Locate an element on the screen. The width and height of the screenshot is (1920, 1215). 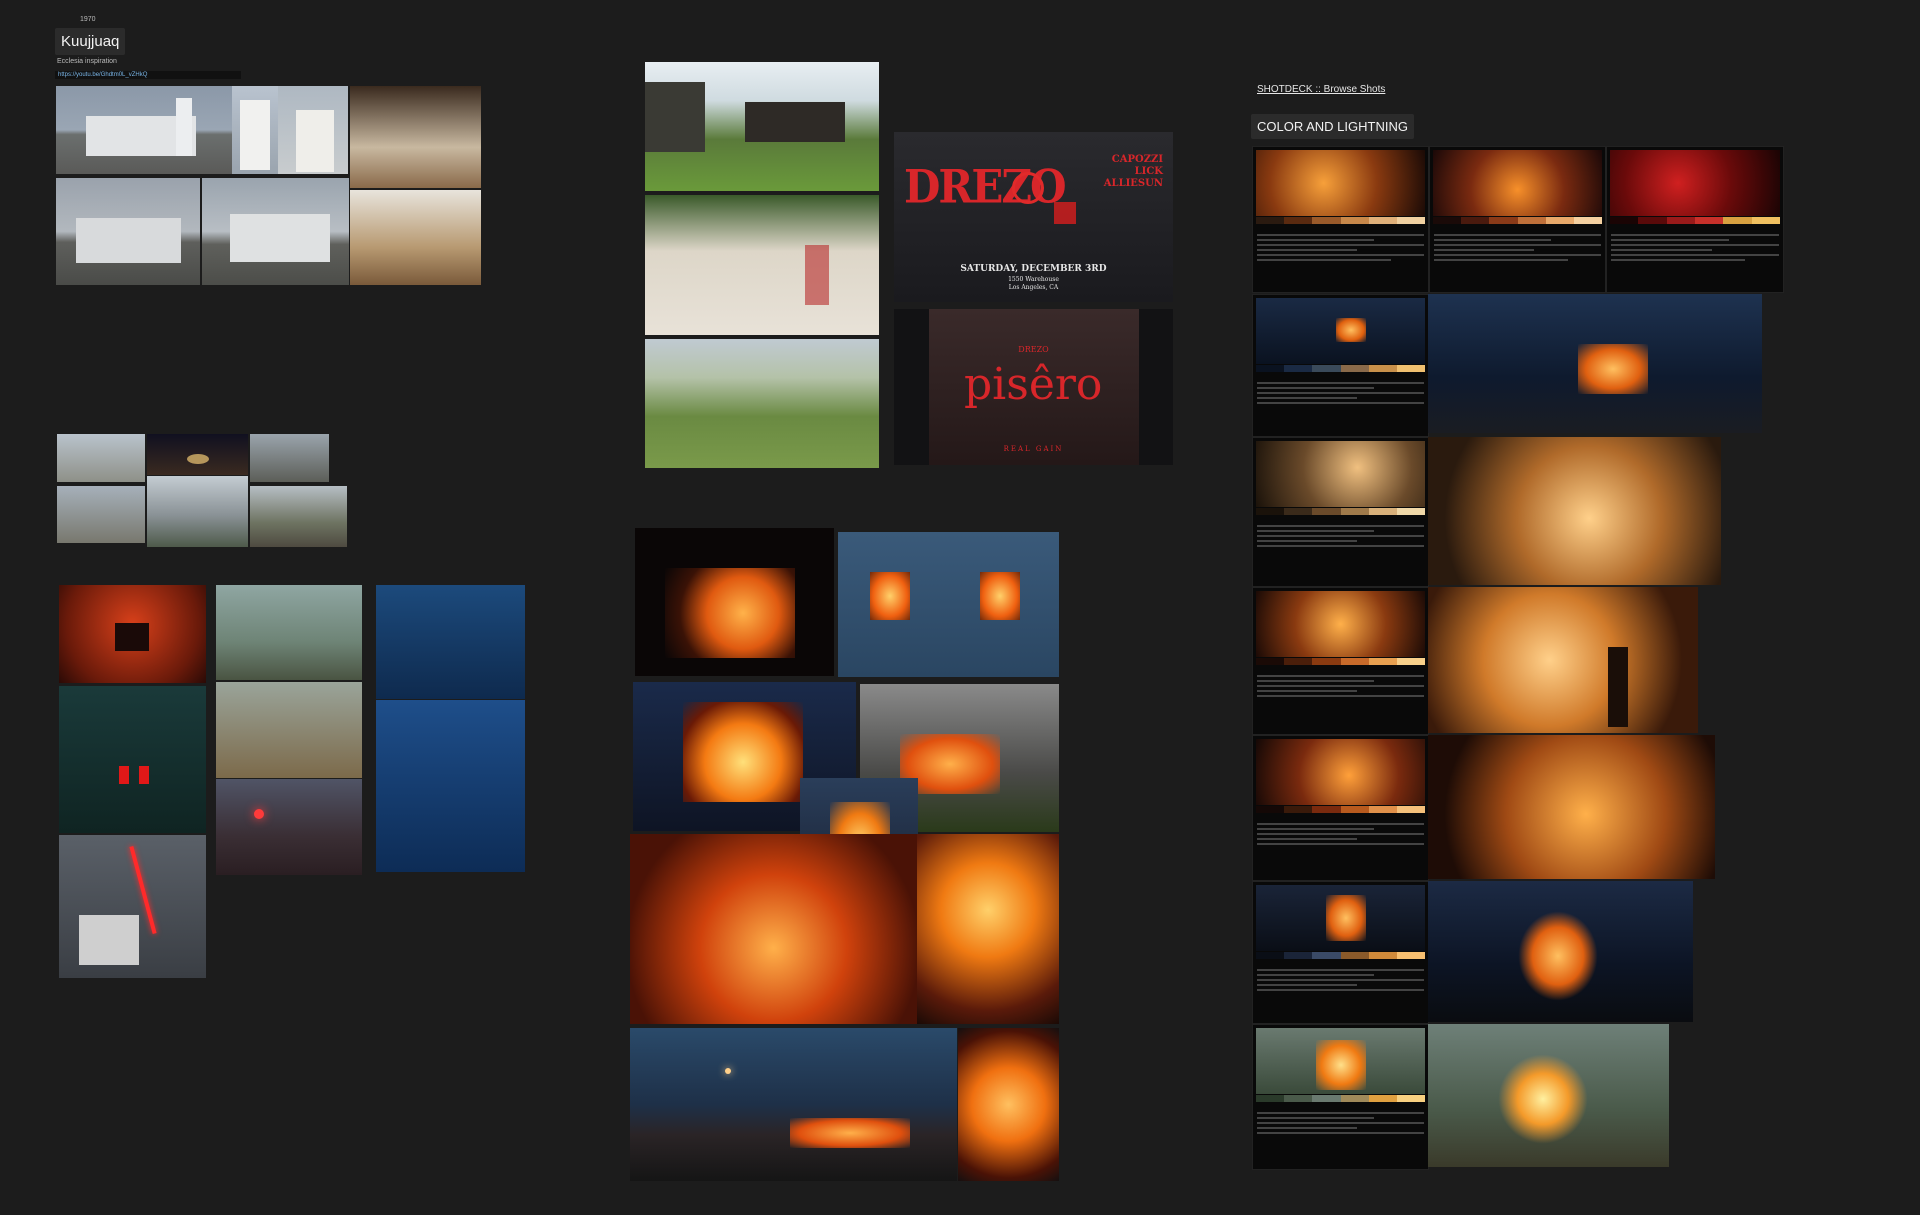
poster-drezo-lineup-2: LICK is located at coordinates (1148, 171).